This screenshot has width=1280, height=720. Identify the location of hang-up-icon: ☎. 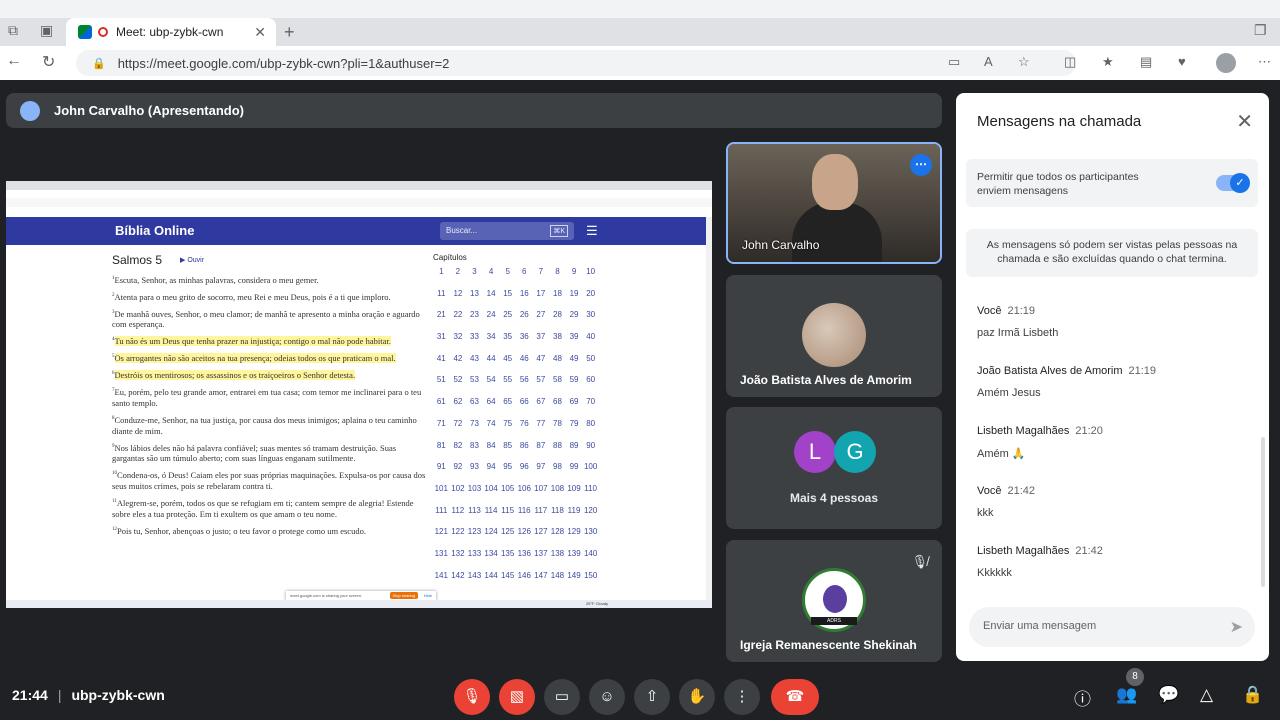
(795, 696).